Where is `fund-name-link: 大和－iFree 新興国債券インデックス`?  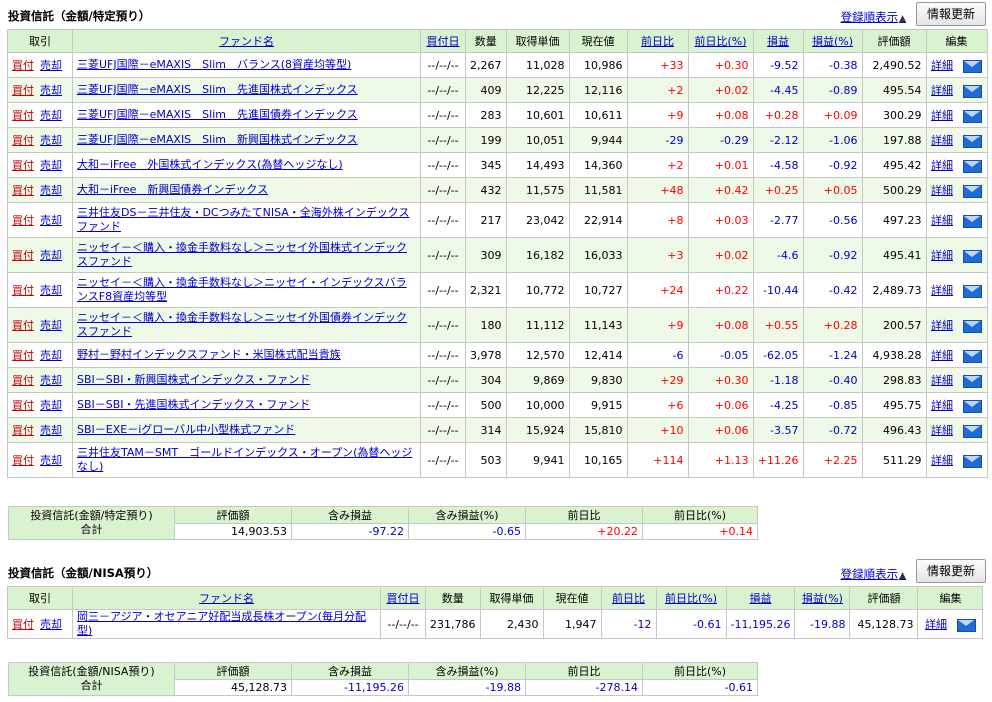 fund-name-link: 大和－iFree 新興国債券インデックス is located at coordinates (172, 189).